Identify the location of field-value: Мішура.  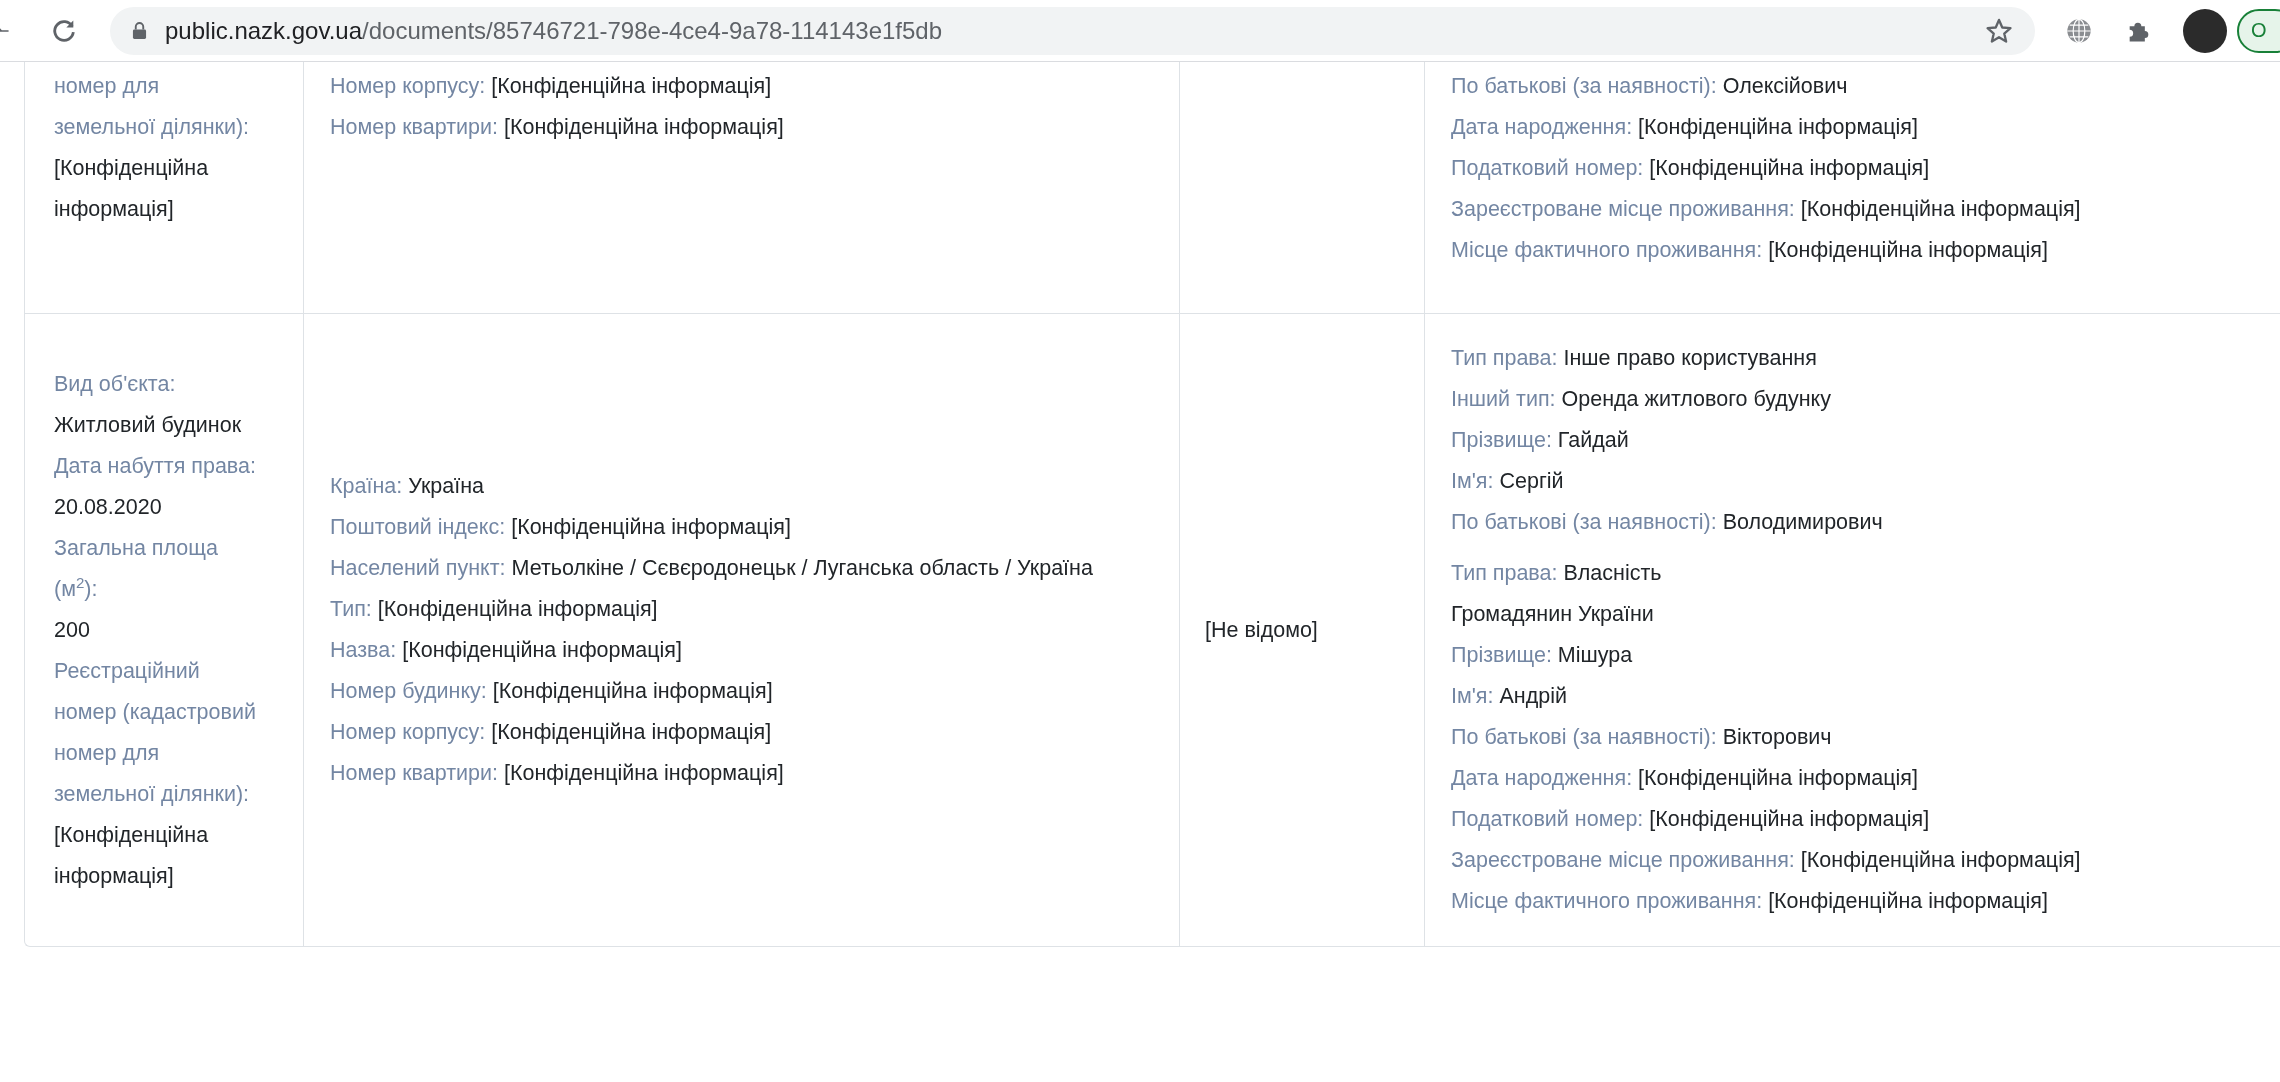
(1595, 655).